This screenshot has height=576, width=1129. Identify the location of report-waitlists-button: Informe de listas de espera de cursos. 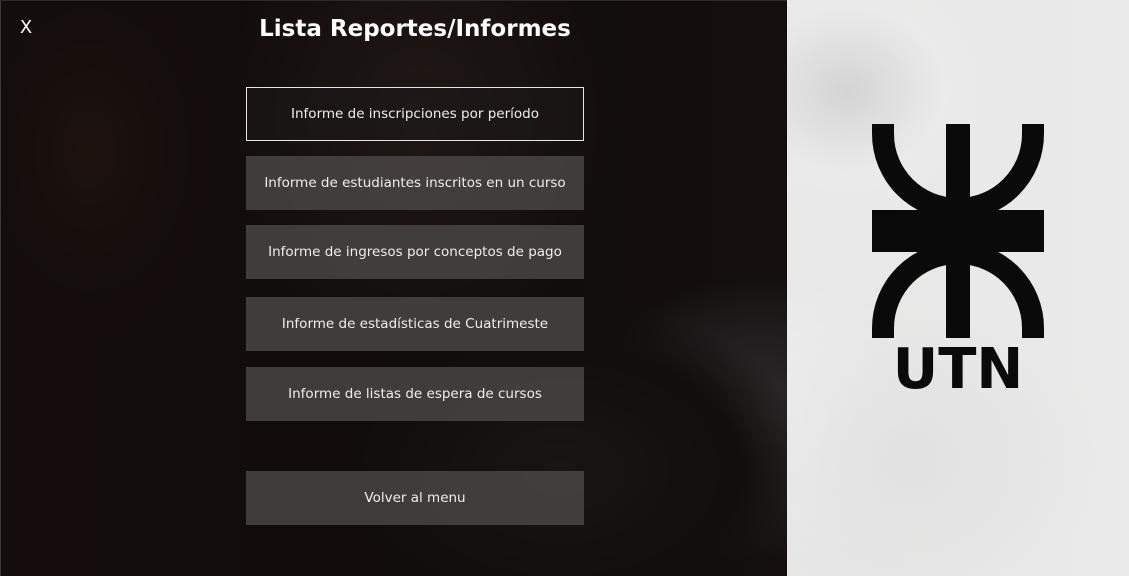
(415, 394).